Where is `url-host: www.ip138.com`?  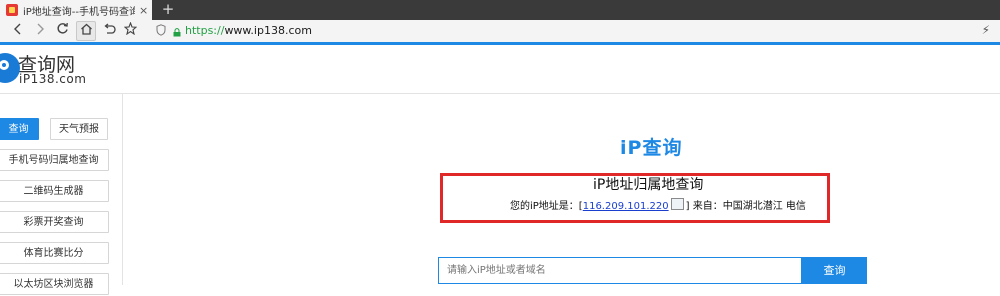
url-host: www.ip138.com is located at coordinates (268, 30).